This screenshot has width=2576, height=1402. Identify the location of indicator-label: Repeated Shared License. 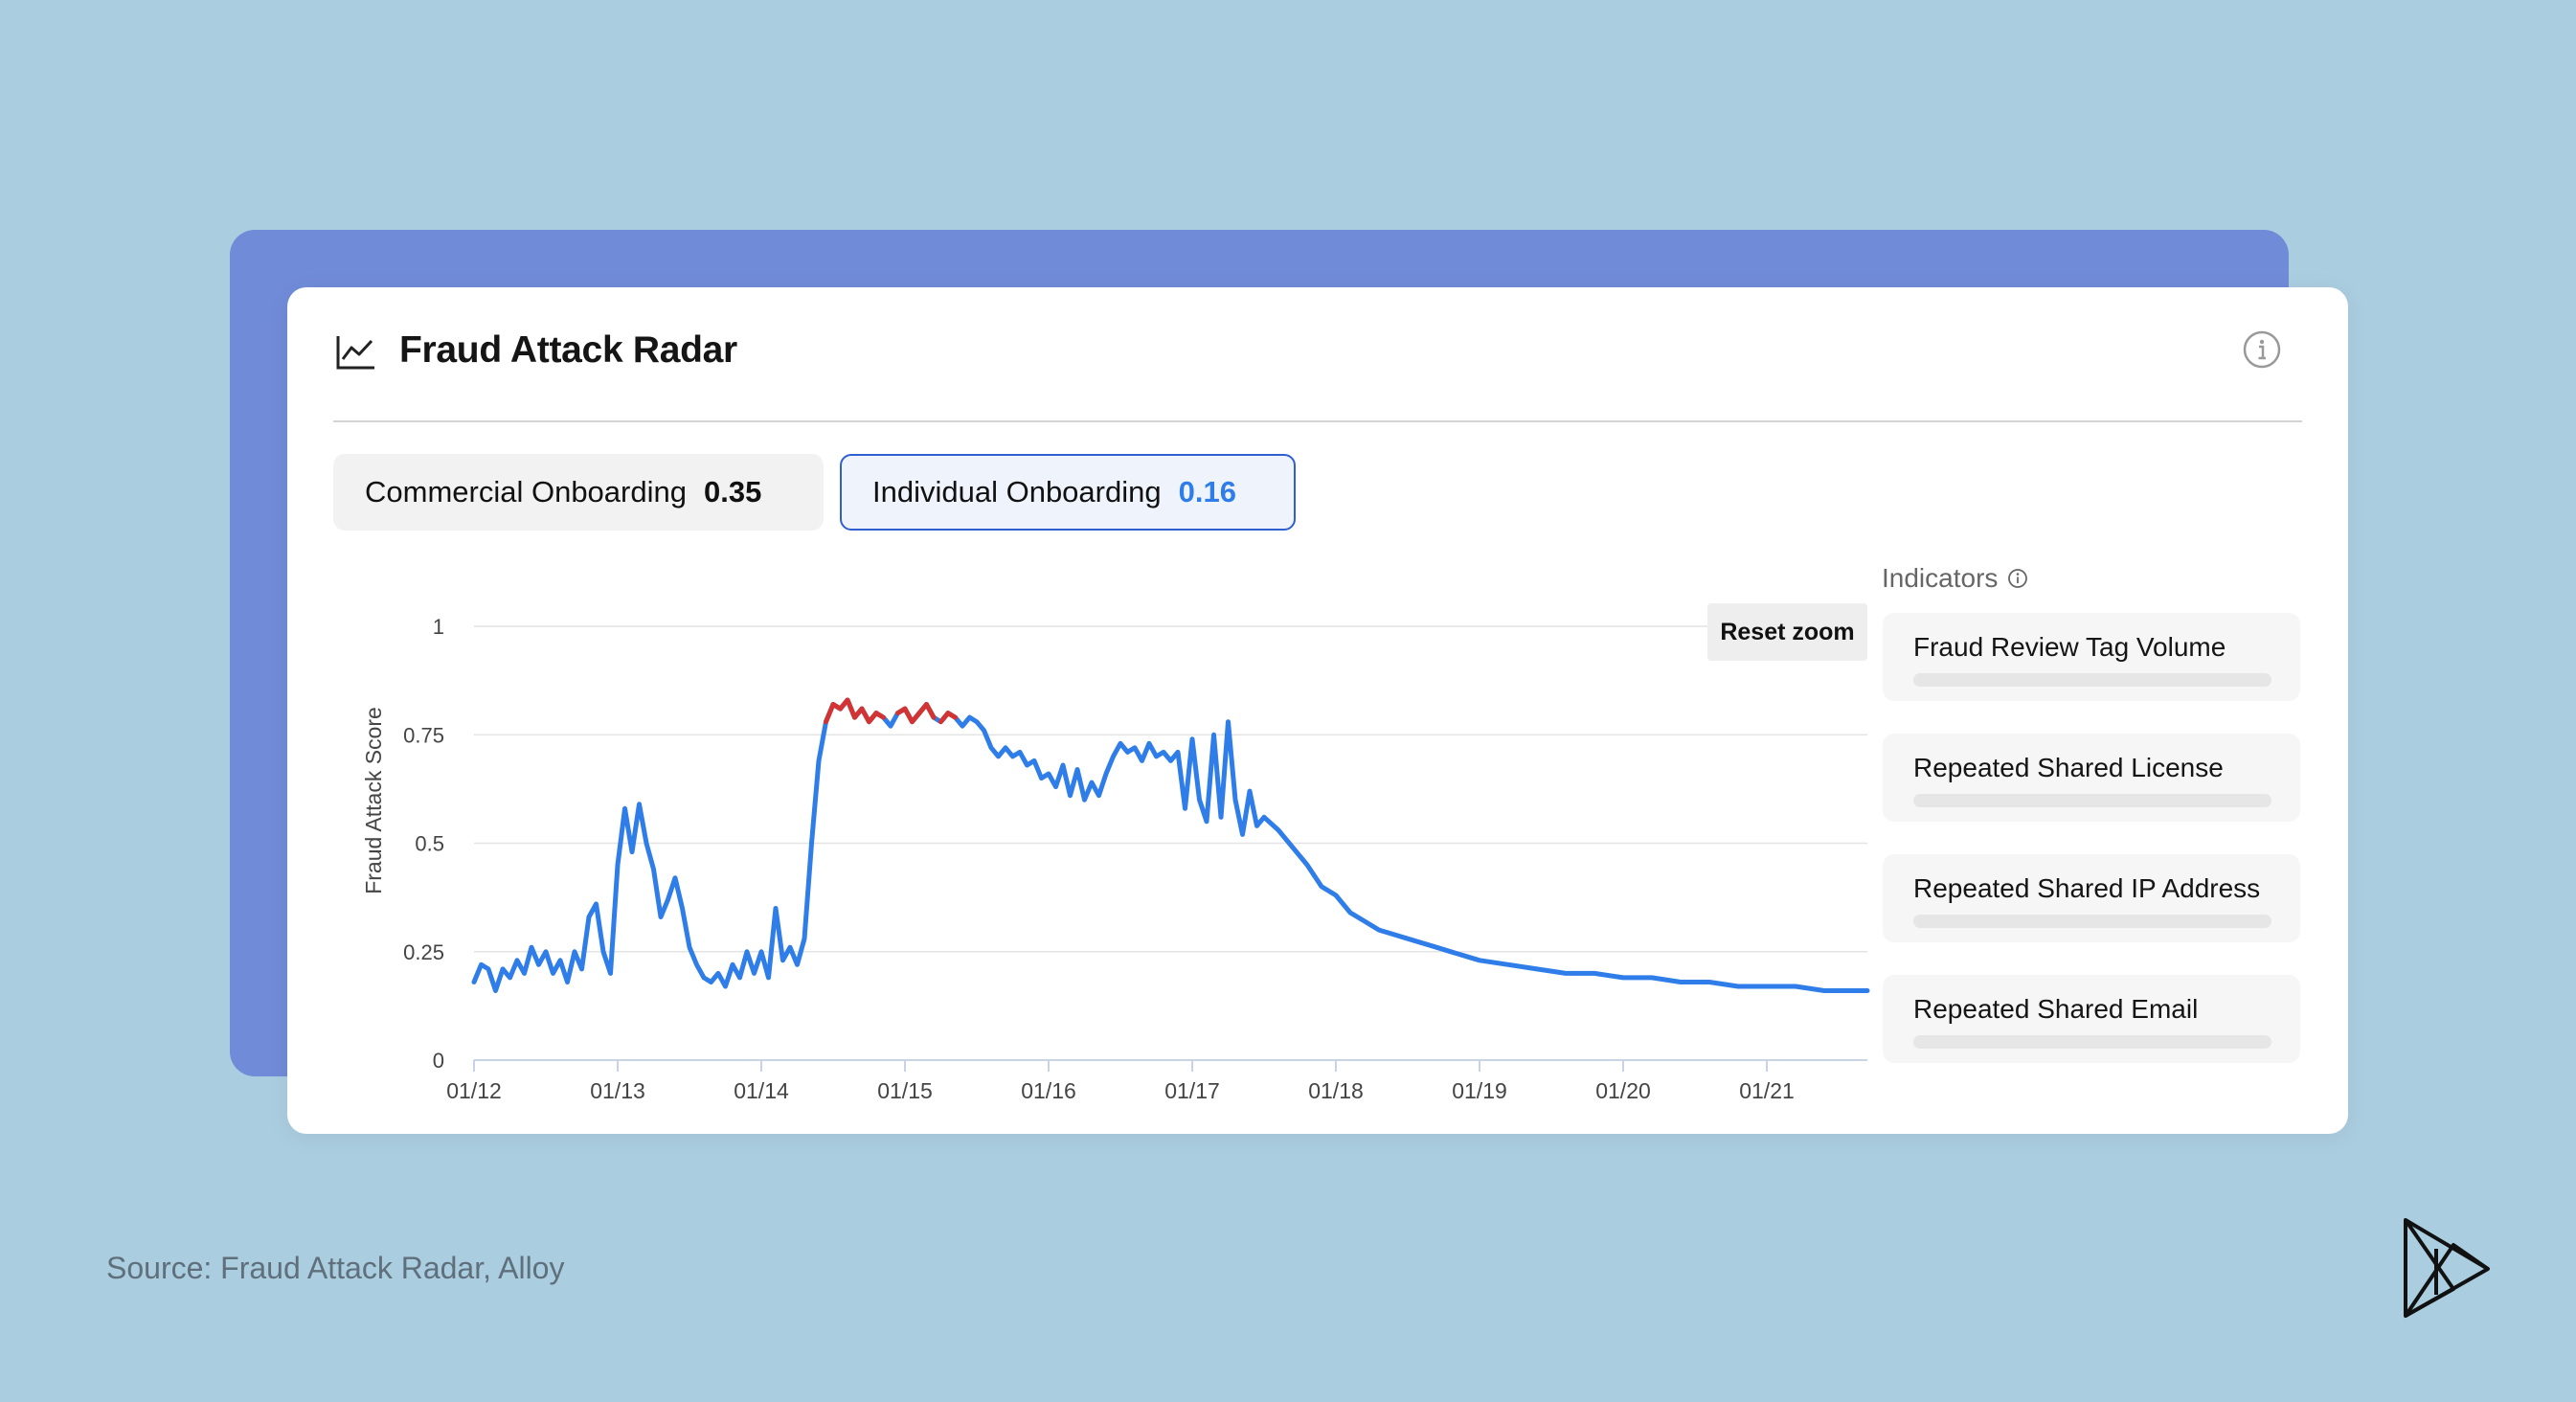
(2068, 767).